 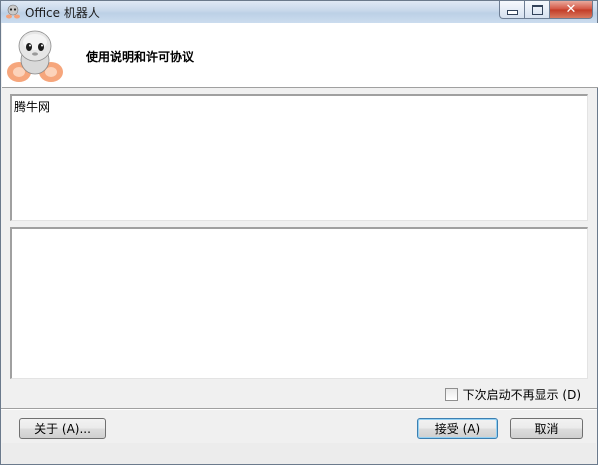 I want to click on close-button: ✕, so click(x=571, y=10).